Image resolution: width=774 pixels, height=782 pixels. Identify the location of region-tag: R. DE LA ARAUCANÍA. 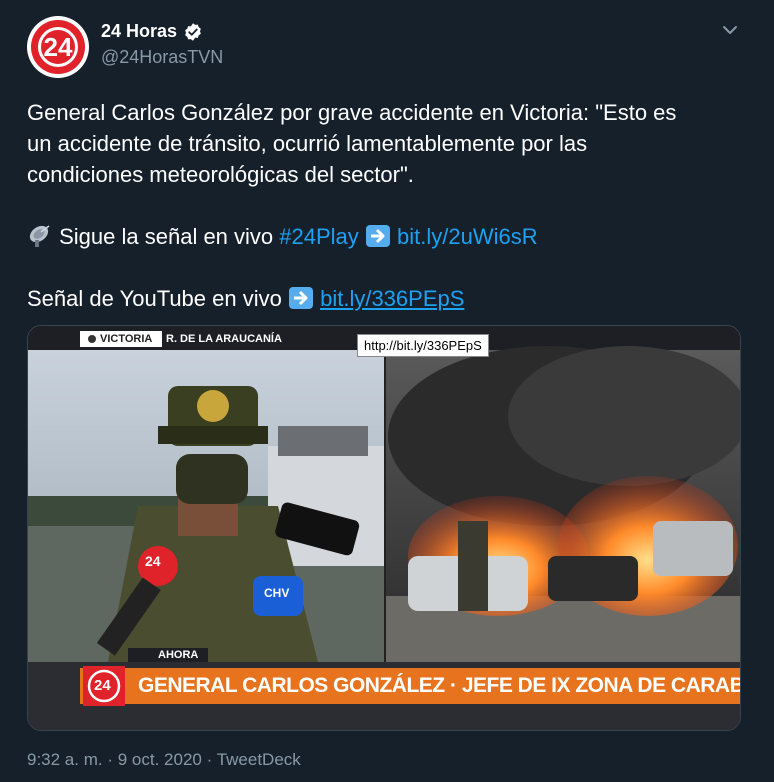
(224, 339).